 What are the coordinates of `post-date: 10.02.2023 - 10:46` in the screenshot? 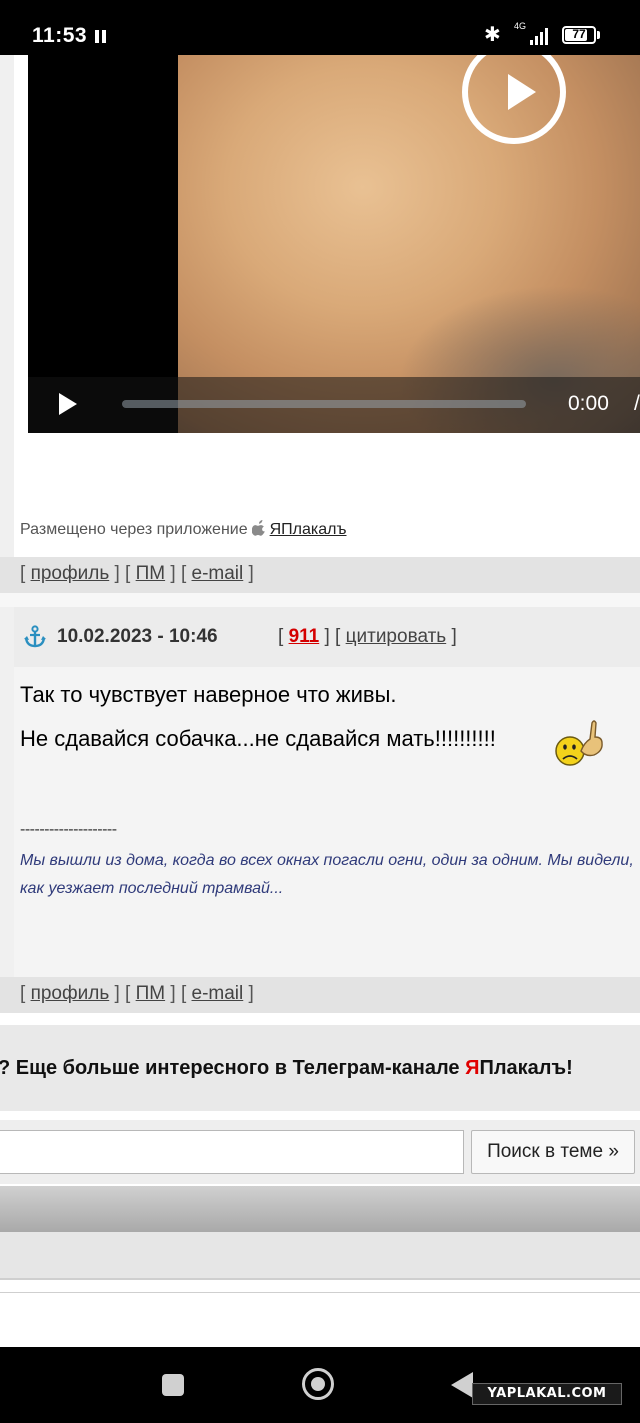 It's located at (137, 636).